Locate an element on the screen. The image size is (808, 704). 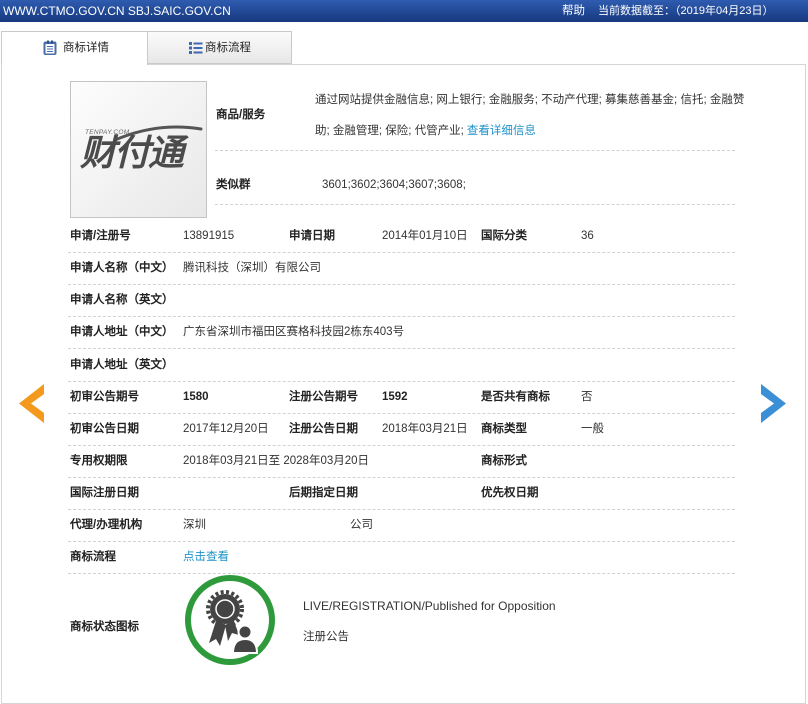
registration-number: 13891915 is located at coordinates (209, 236).